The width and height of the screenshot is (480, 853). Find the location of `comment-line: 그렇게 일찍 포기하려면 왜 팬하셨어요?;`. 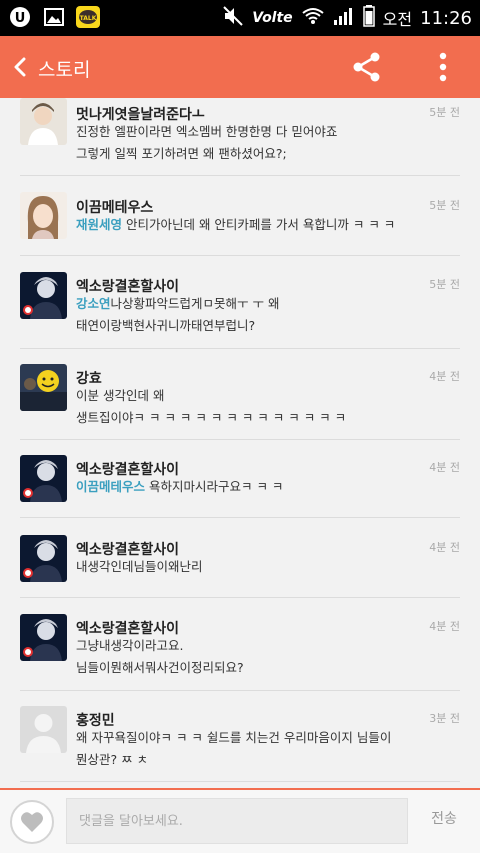

comment-line: 그렇게 일찍 포기하려면 왜 팬하셨어요?; is located at coordinates (181, 153).